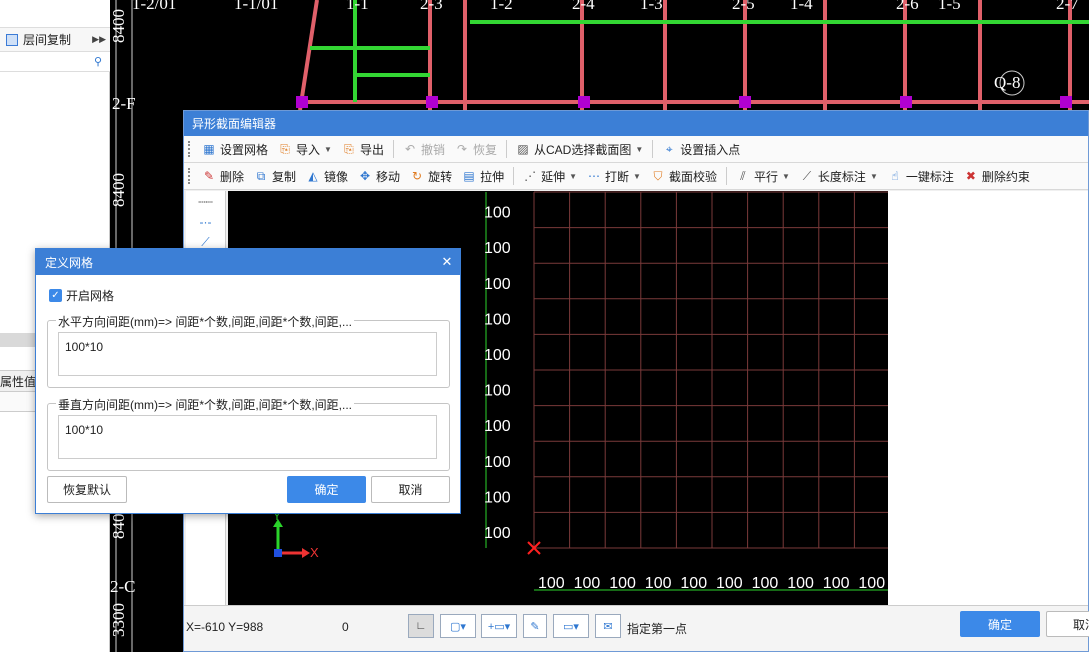 This screenshot has height=652, width=1089. Describe the element at coordinates (248, 262) in the screenshot. I see `define-grid-title-bar: 定义网格 ✕` at that location.